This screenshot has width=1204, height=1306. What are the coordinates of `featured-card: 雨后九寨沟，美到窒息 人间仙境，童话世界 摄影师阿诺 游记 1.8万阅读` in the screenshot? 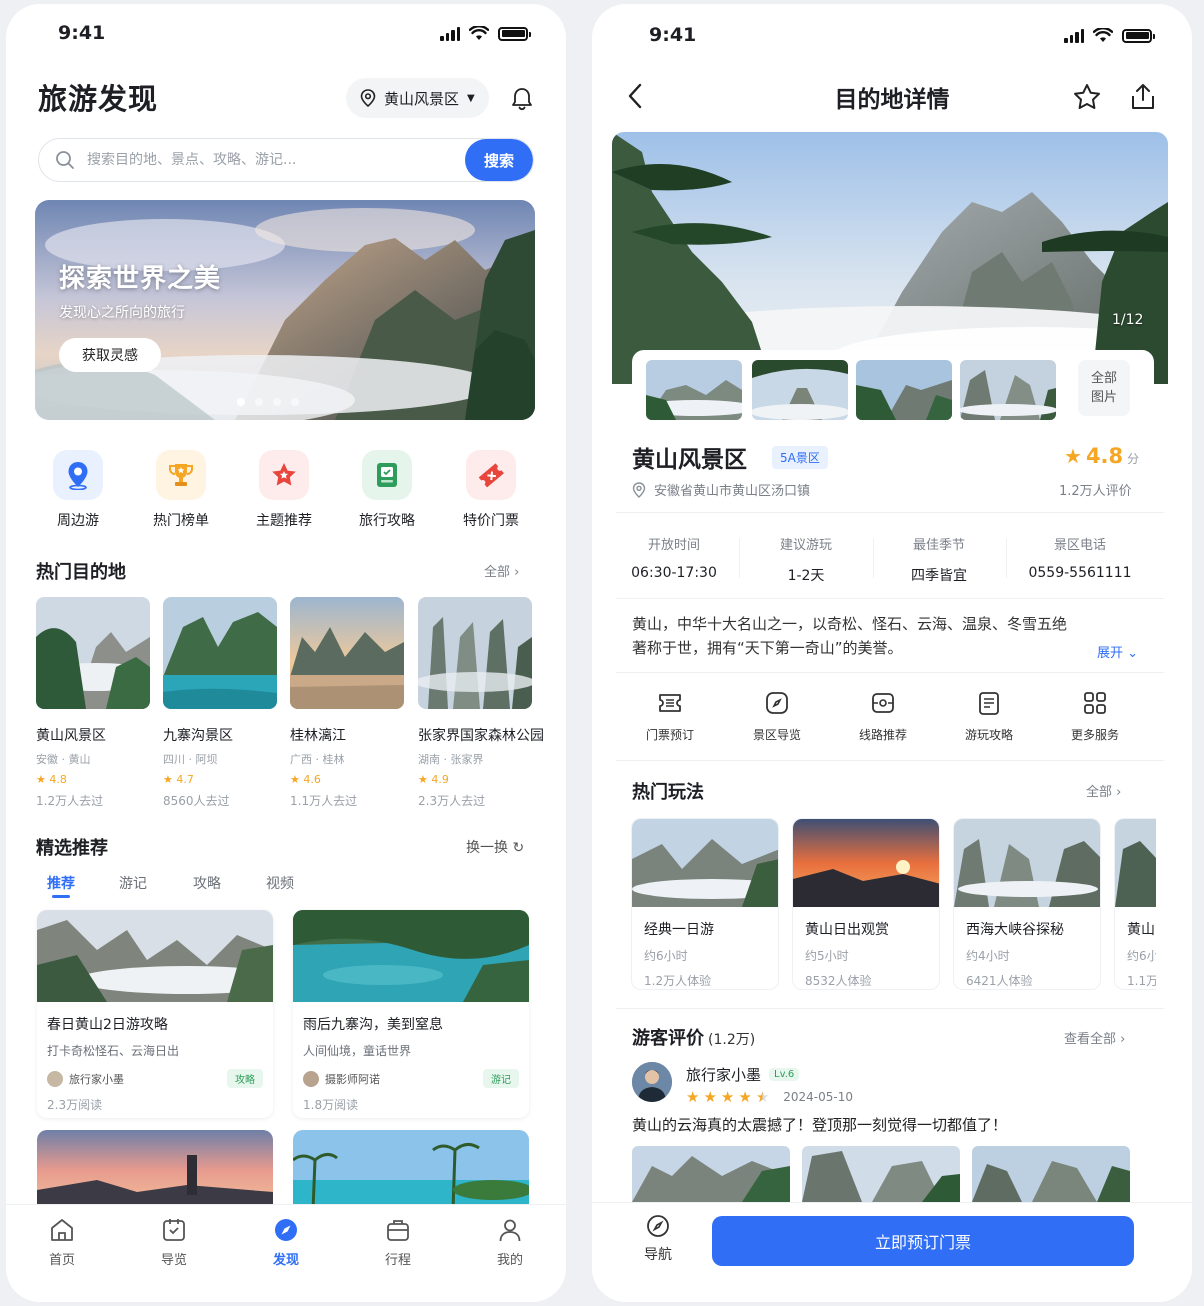 It's located at (411, 1014).